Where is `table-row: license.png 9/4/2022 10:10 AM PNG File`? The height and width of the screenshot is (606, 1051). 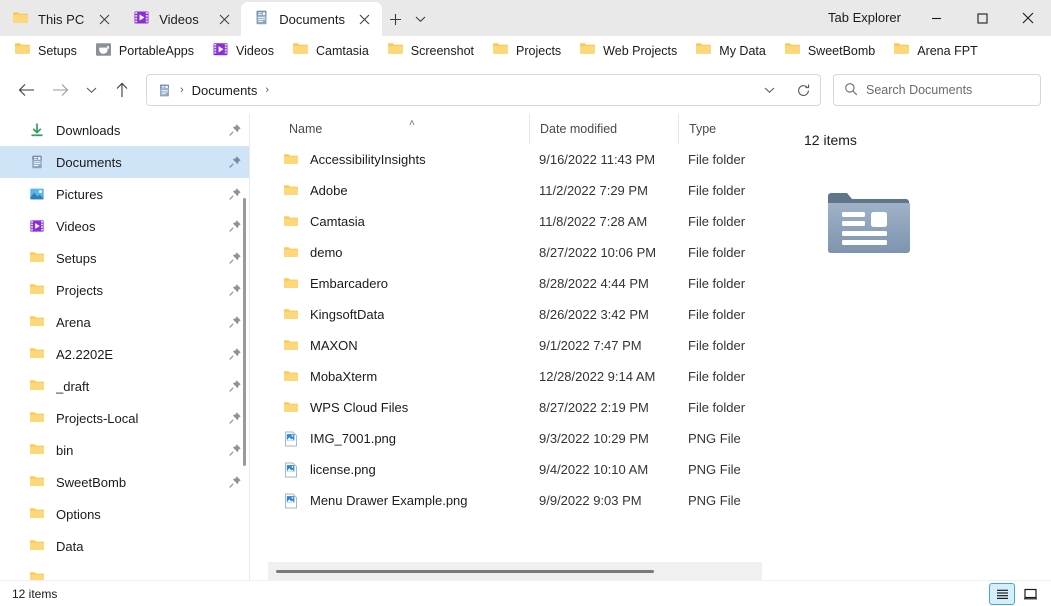
table-row: license.png 9/4/2022 10:10 AM PNG File is located at coordinates (515, 469).